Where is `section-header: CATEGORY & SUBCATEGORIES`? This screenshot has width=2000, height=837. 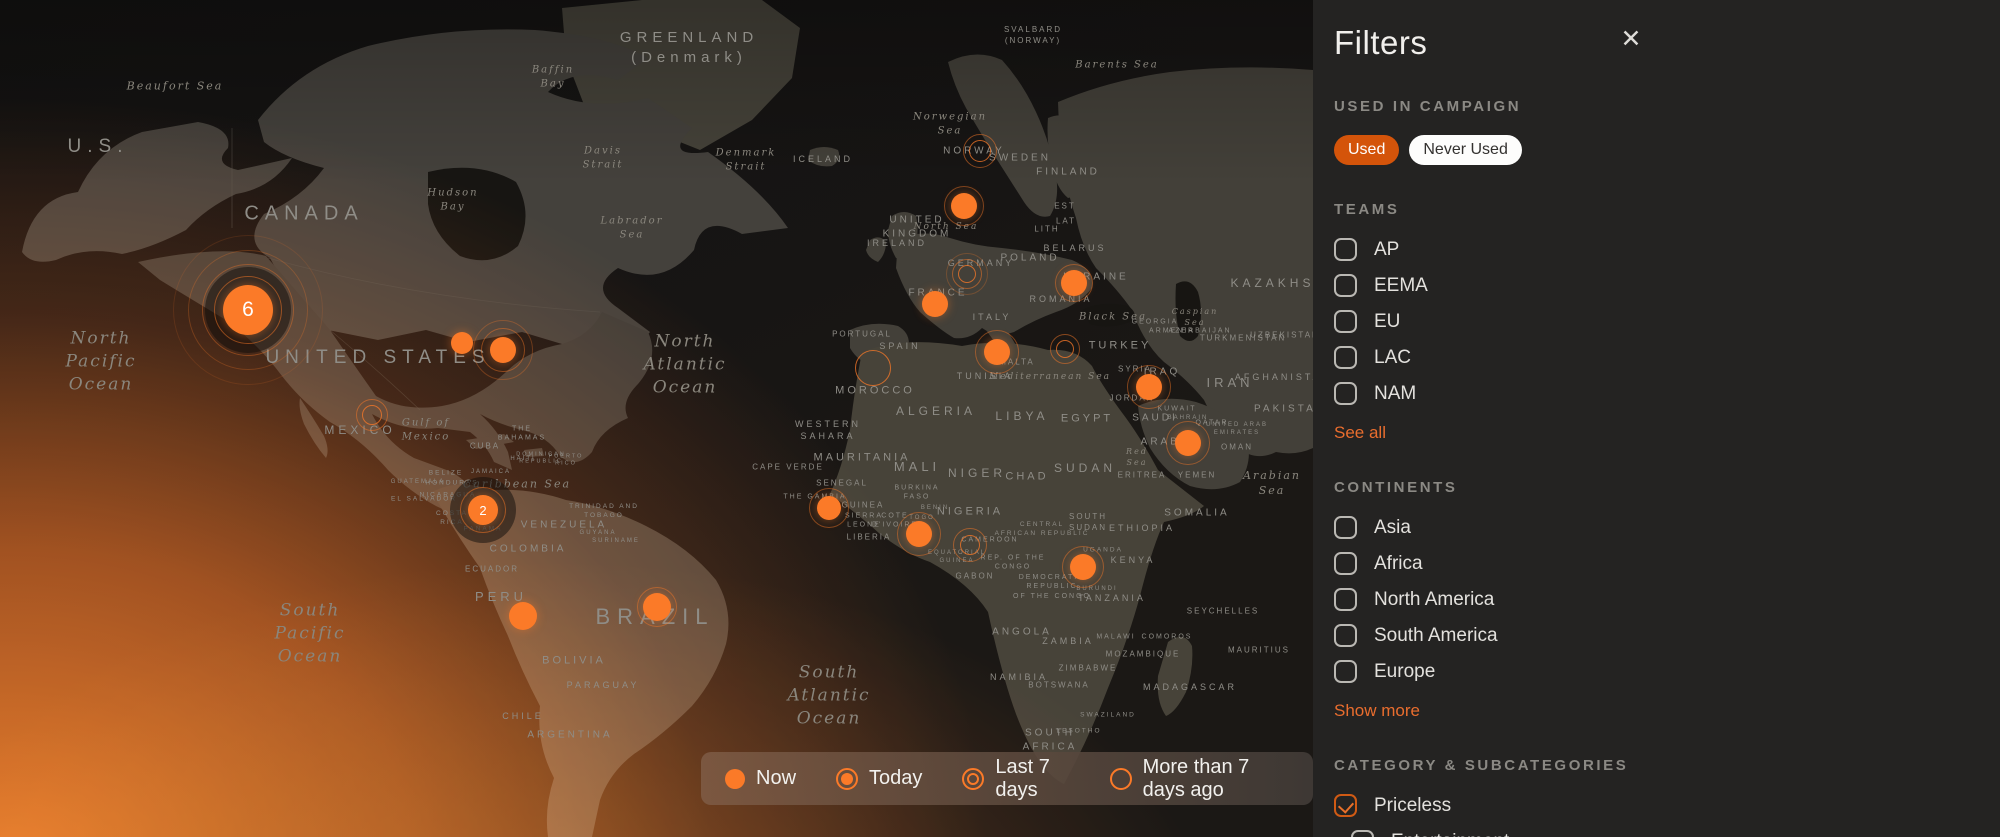 section-header: CATEGORY & SUBCATEGORIES is located at coordinates (1481, 765).